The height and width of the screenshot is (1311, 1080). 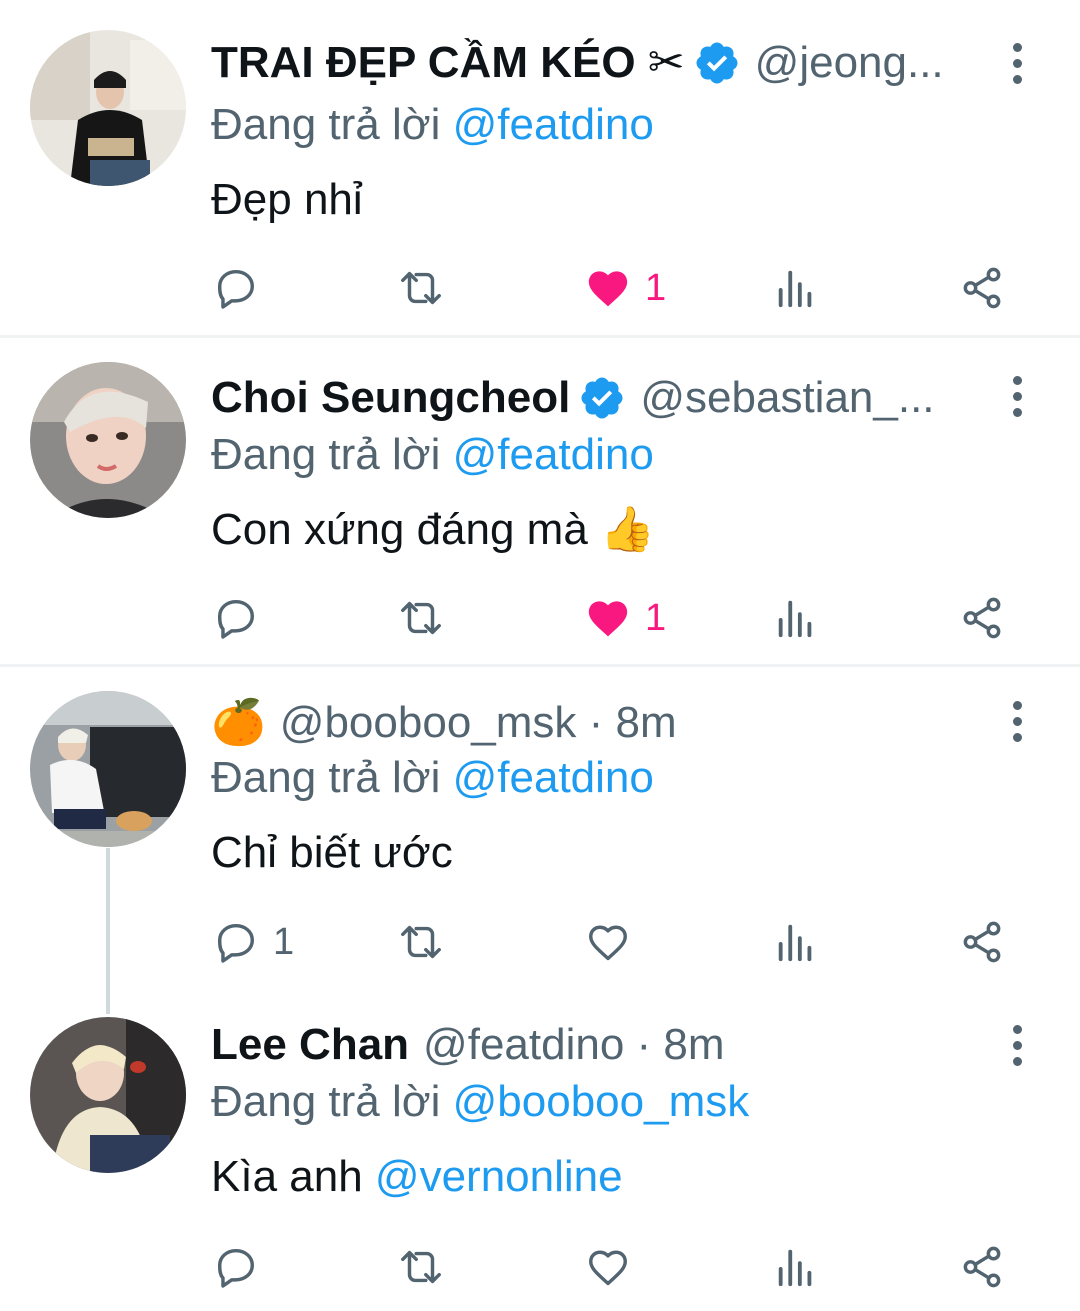 I want to click on display-name: TRAI ĐẸP CẦM KÉO ✂, so click(x=448, y=63).